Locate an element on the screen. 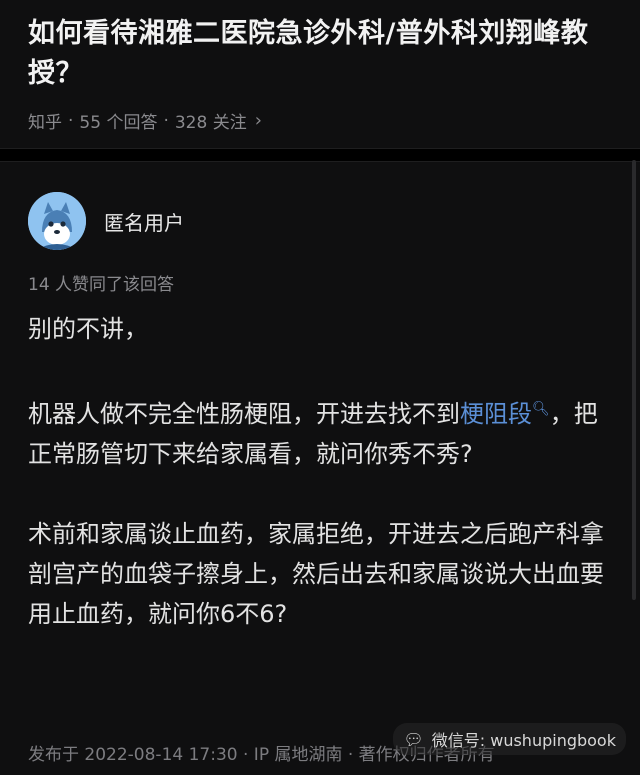 The height and width of the screenshot is (775, 640). question-title: 如何看待湘雅二医院急诊外科/普外科刘翔峰教授？ is located at coordinates (320, 54).